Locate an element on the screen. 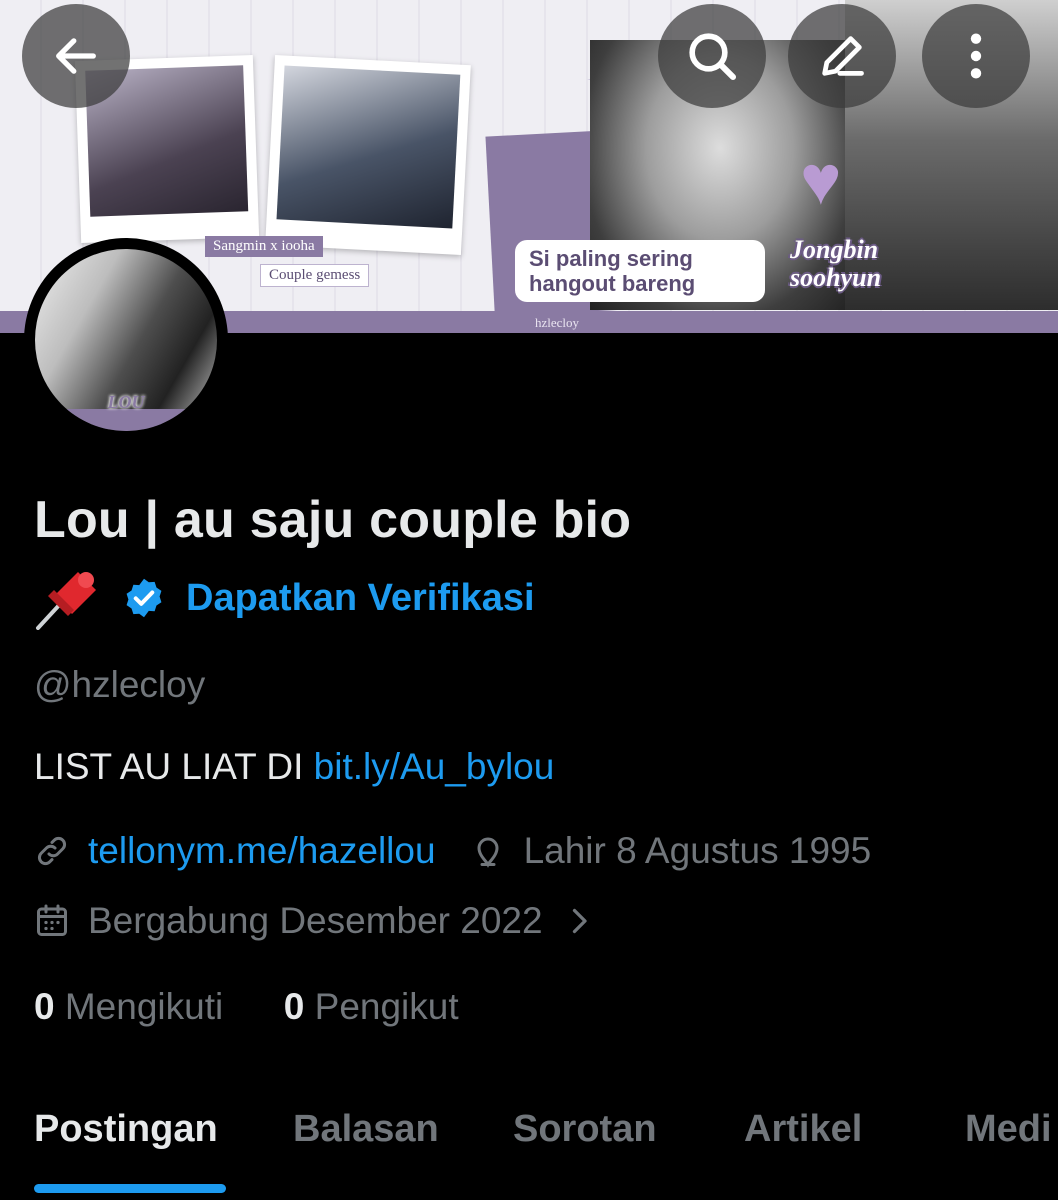 This screenshot has width=1058, height=1200. banner-caption-d-line2: soohyun is located at coordinates (836, 277).